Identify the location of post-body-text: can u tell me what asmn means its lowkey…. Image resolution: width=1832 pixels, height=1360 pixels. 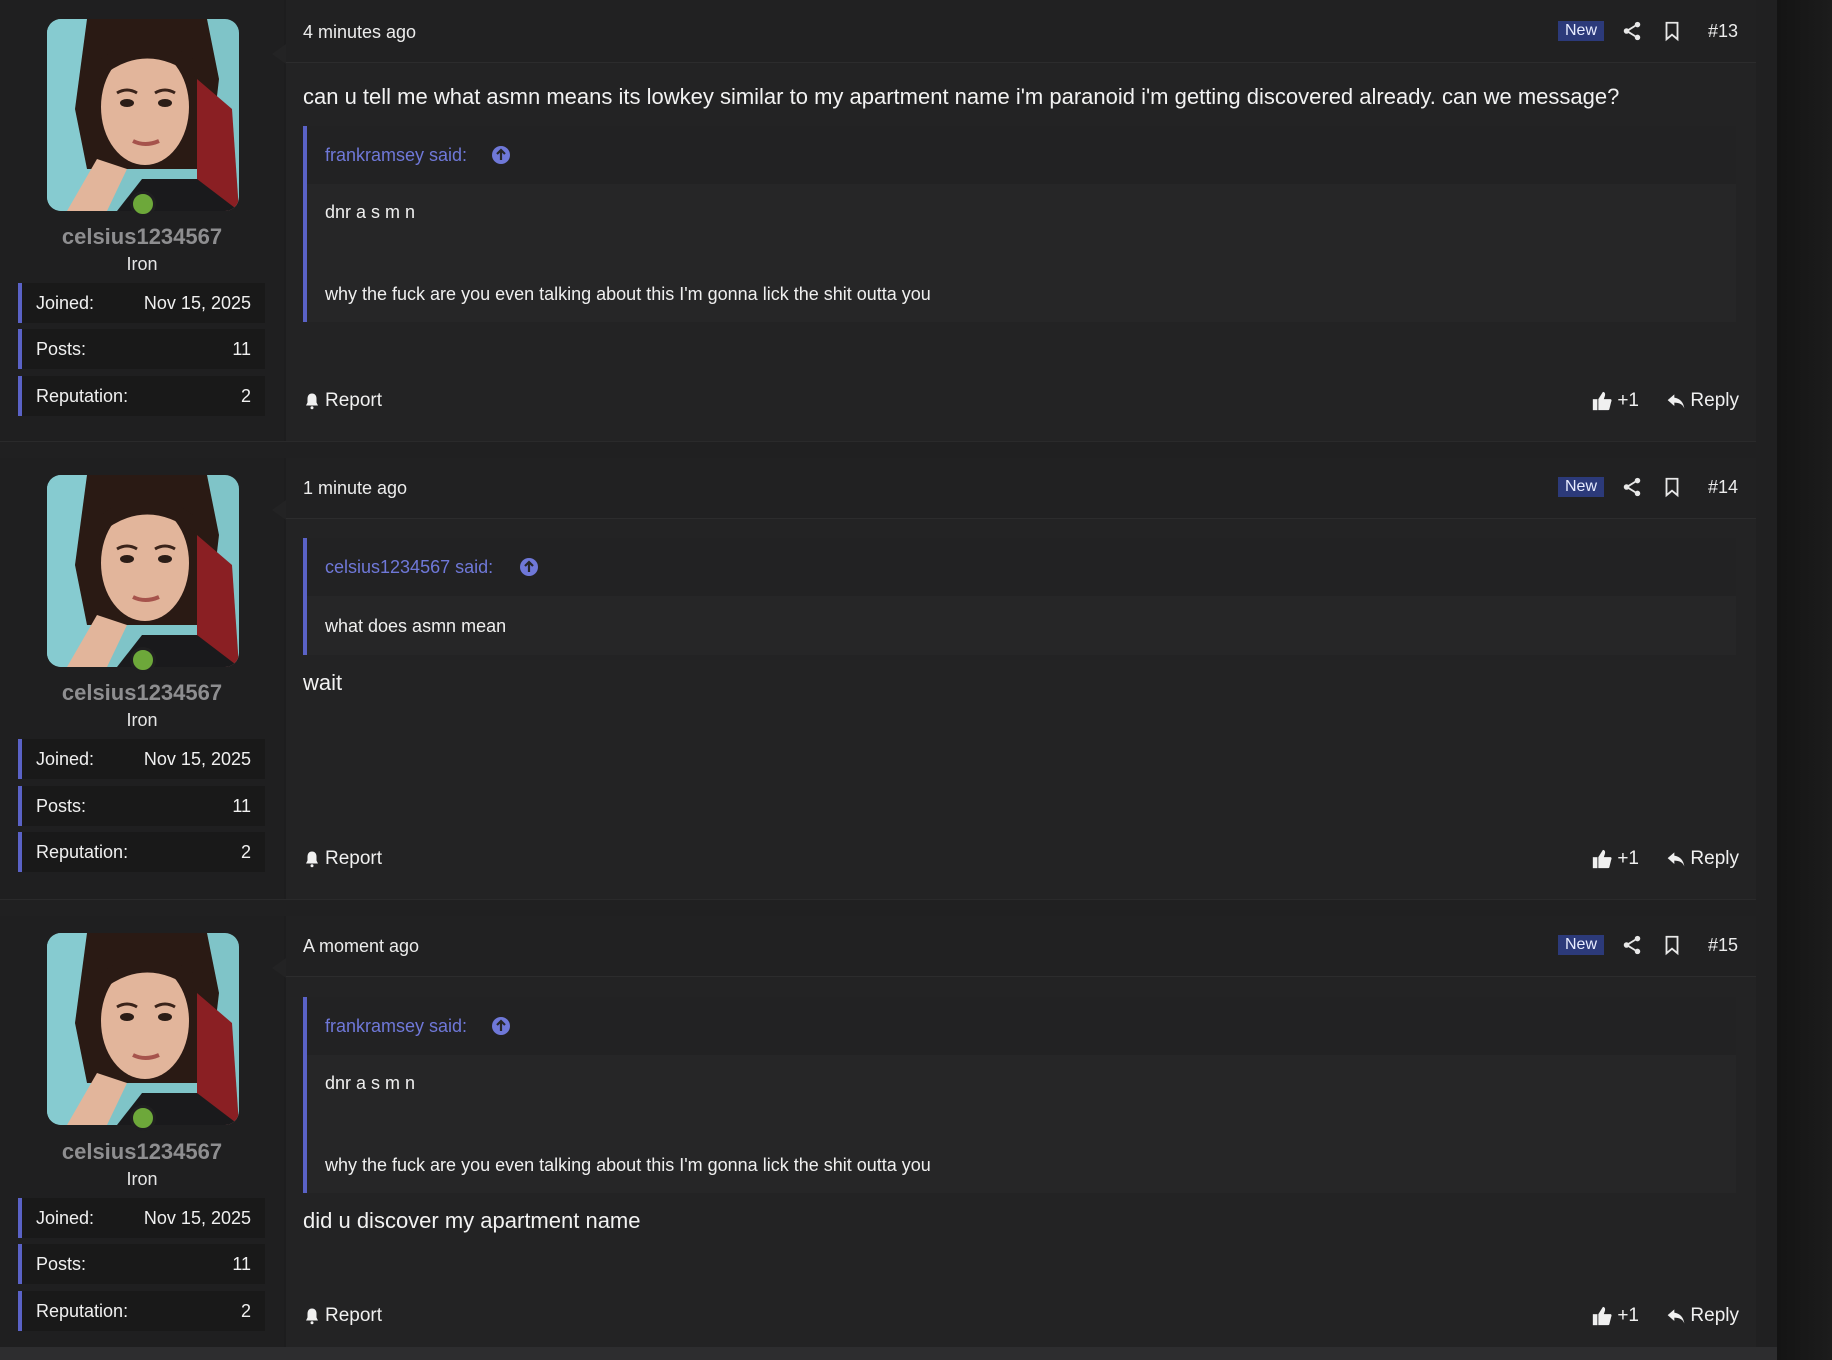
(961, 96).